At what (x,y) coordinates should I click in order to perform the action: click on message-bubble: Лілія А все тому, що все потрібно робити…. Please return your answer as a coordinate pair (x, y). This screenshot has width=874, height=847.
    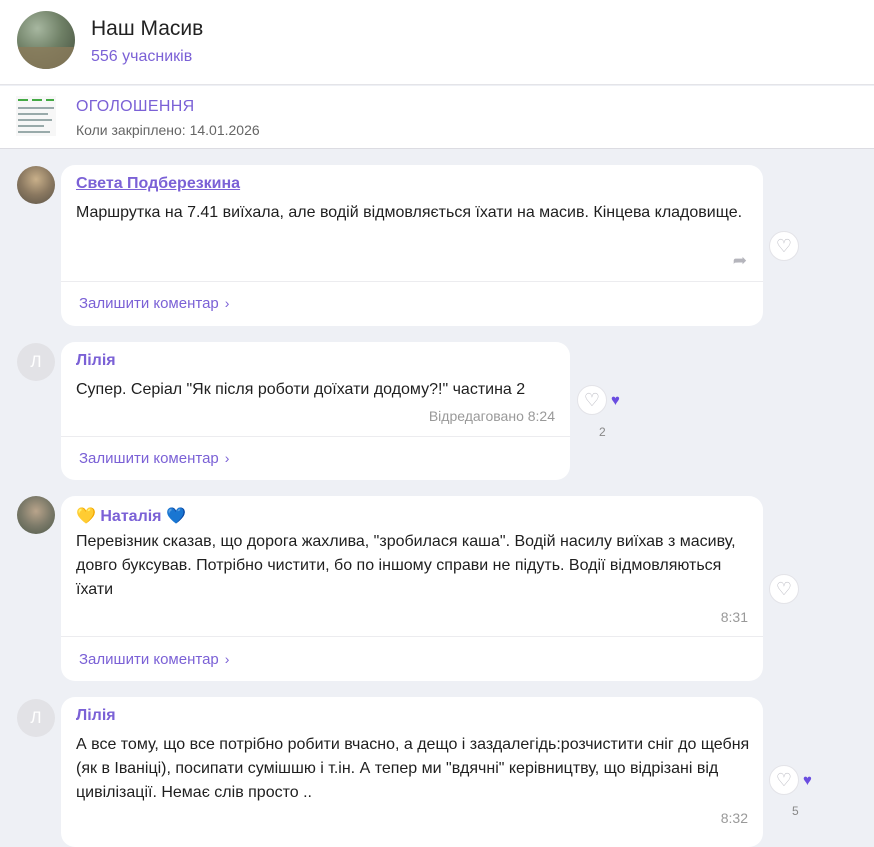
    Looking at the image, I should click on (412, 772).